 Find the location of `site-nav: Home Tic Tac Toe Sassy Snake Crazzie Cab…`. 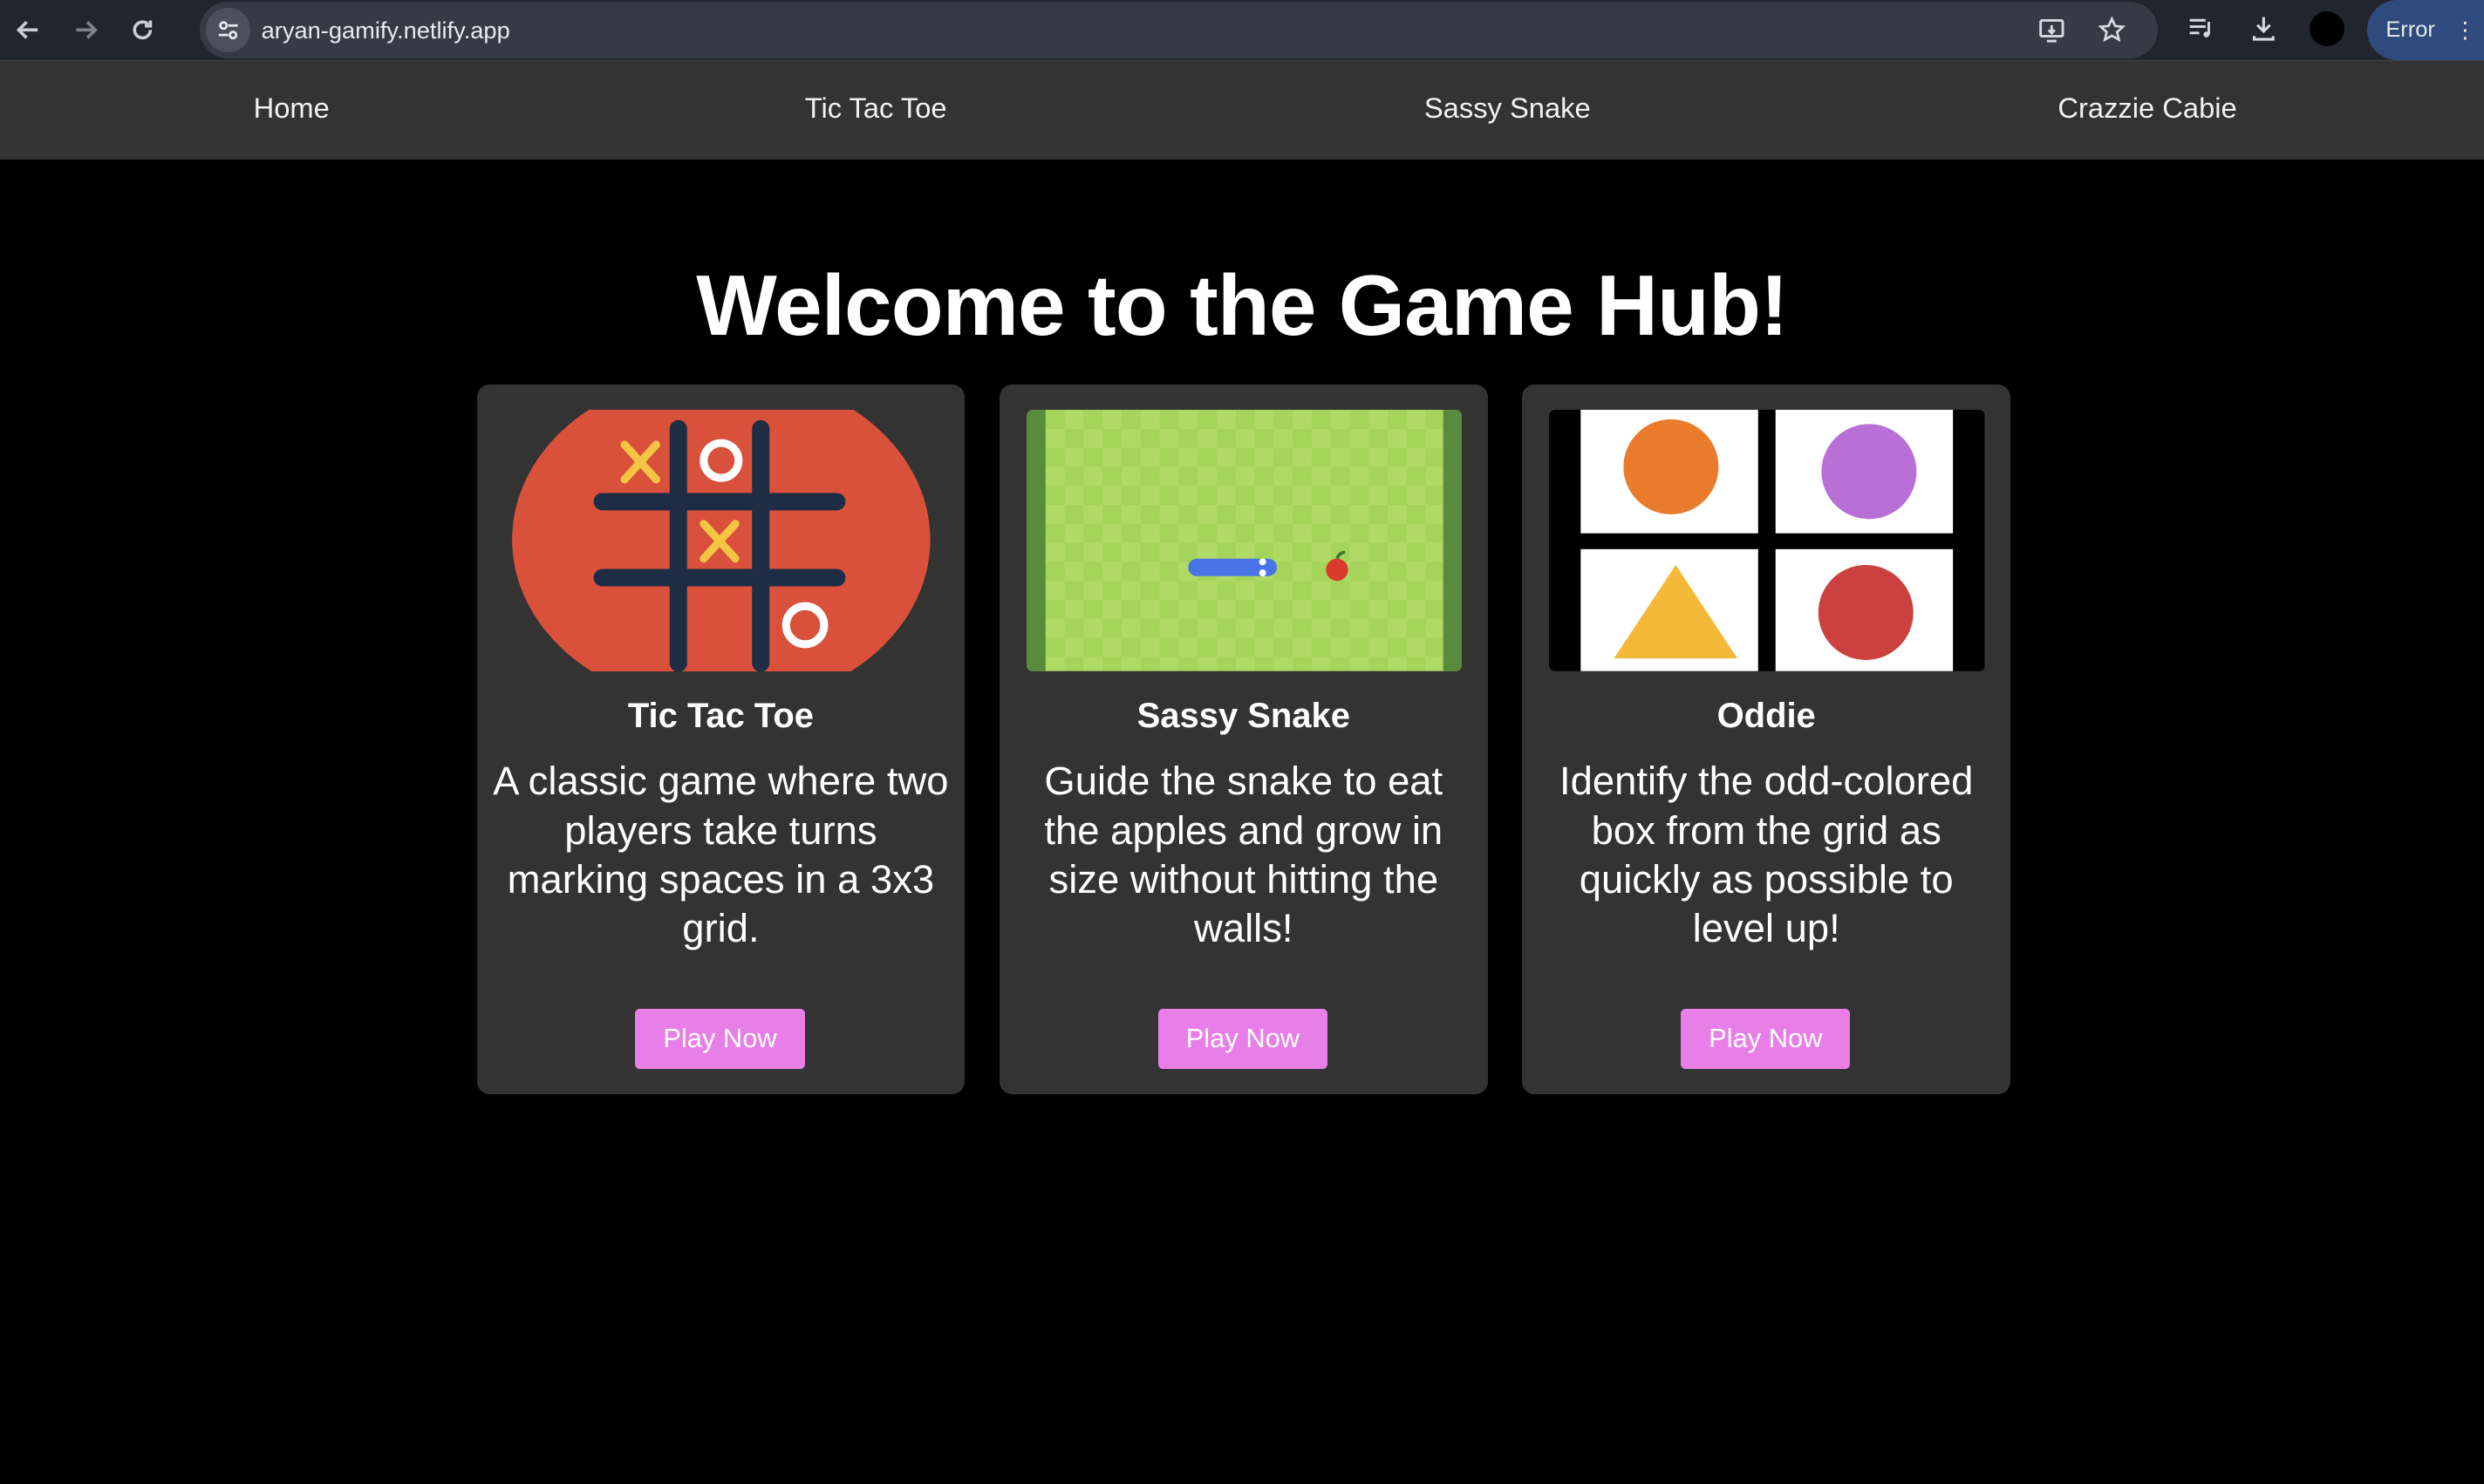

site-nav: Home Tic Tac Toe Sassy Snake Crazzie Cab… is located at coordinates (1242, 110).